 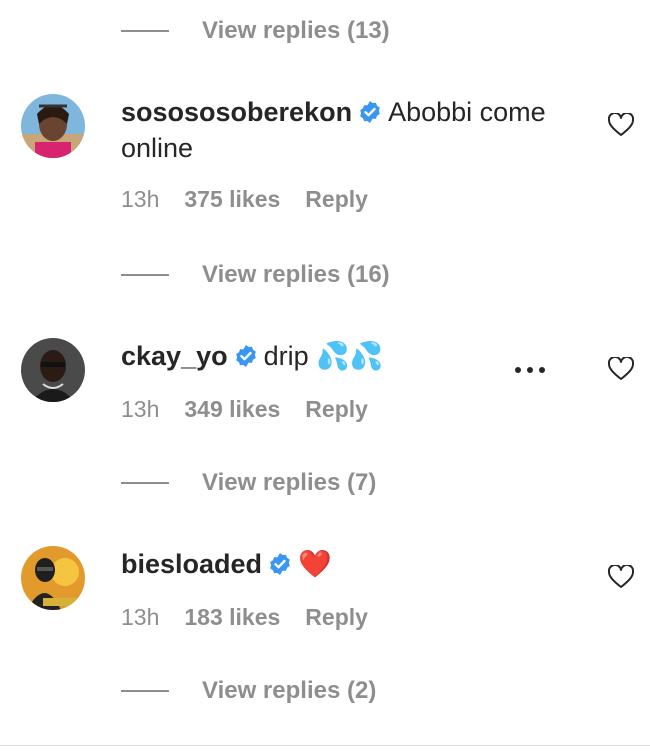 I want to click on view-replies-link: View replies (13), so click(x=255, y=31).